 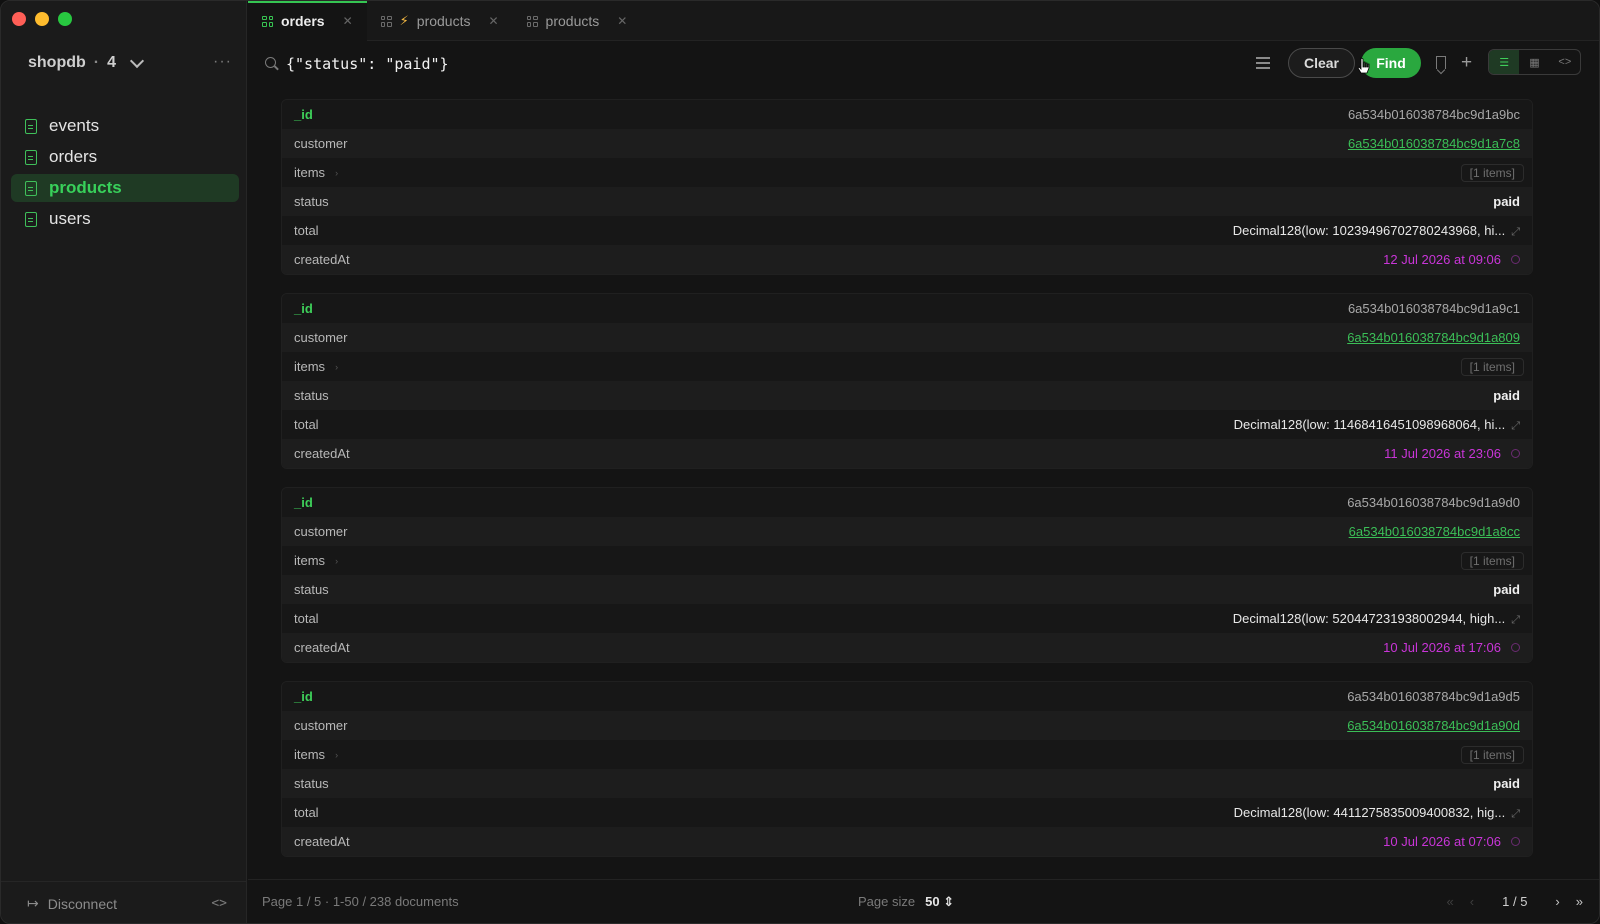 I want to click on field-row-customer: customer 6a534b016038784bc9d1a809, so click(x=907, y=337).